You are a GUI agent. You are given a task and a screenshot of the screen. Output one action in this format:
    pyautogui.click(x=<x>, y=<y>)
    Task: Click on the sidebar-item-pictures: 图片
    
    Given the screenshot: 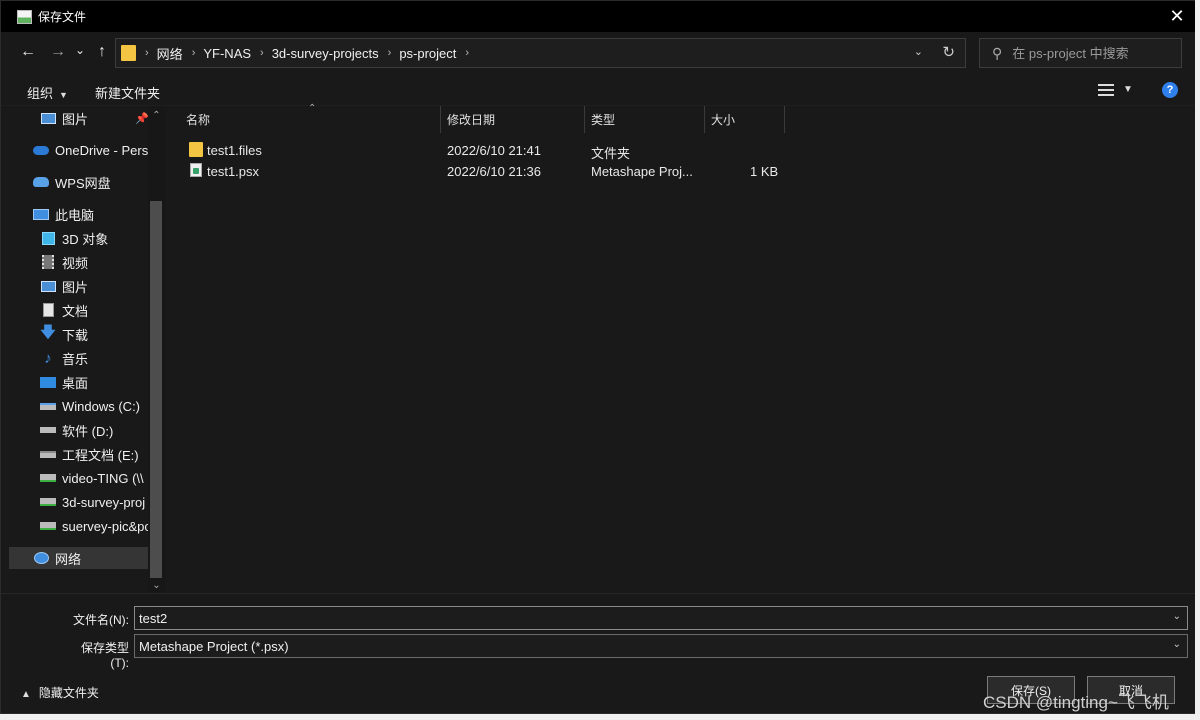 What is the action you would take?
    pyautogui.click(x=78, y=286)
    